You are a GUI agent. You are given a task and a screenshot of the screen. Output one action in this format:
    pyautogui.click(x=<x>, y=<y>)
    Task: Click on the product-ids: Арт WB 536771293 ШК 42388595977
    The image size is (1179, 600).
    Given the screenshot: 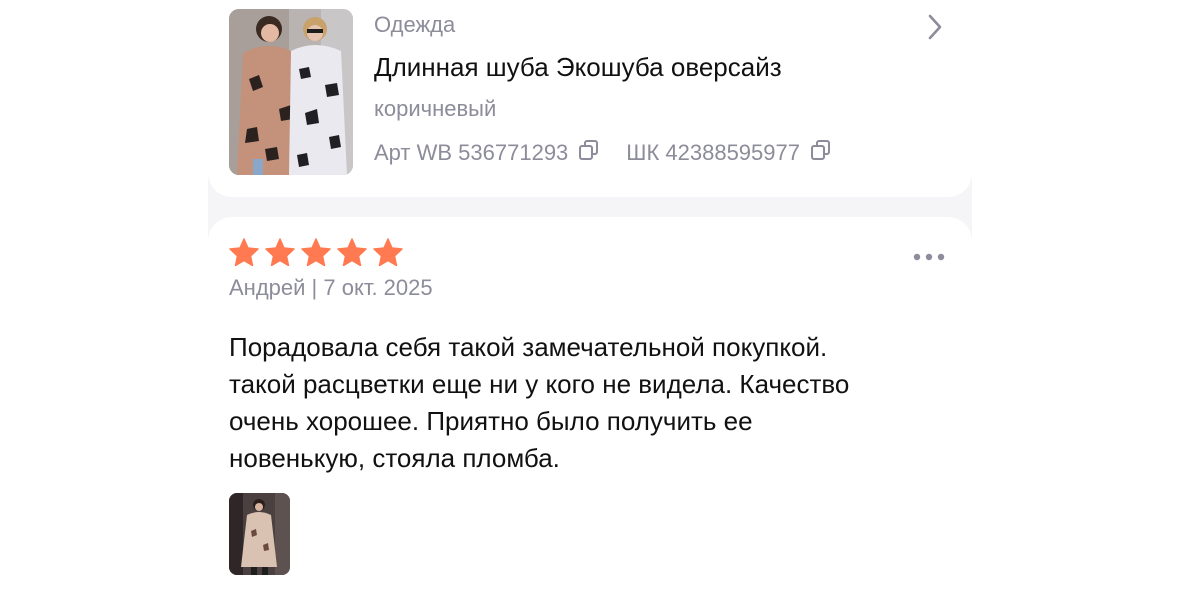 What is the action you would take?
    pyautogui.click(x=603, y=153)
    